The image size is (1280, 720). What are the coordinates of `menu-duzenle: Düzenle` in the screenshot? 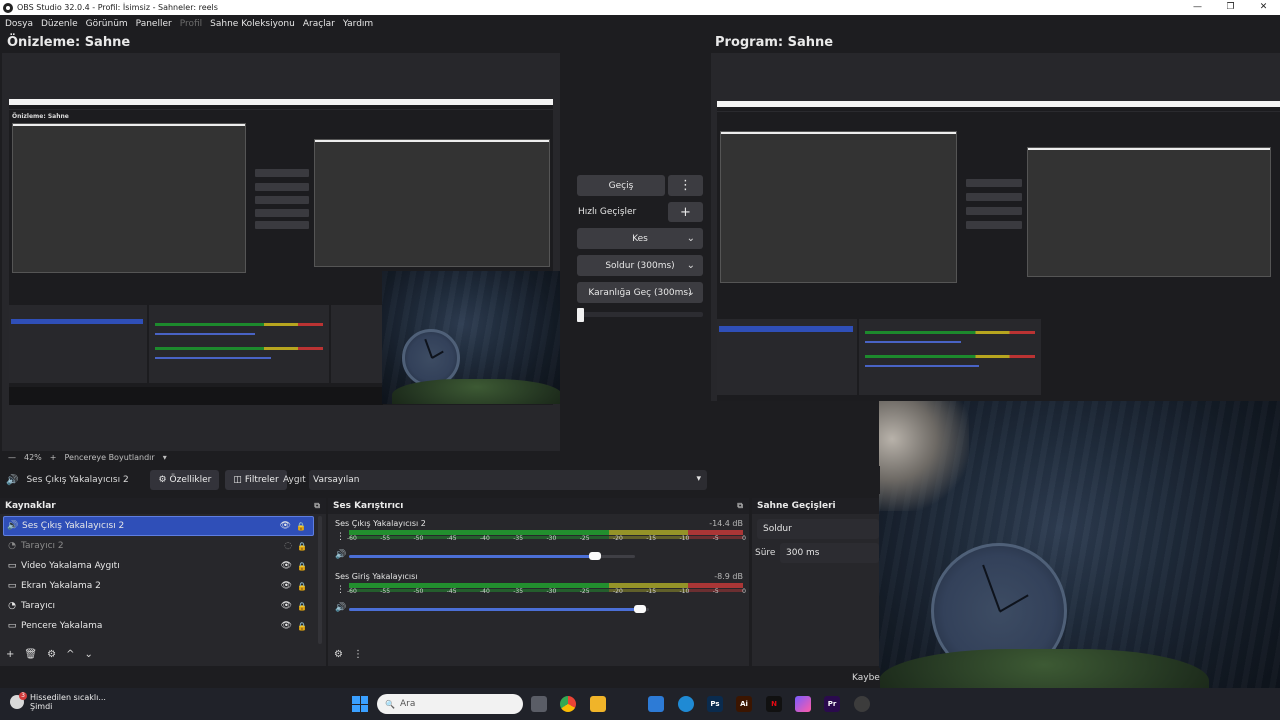 It's located at (59, 24).